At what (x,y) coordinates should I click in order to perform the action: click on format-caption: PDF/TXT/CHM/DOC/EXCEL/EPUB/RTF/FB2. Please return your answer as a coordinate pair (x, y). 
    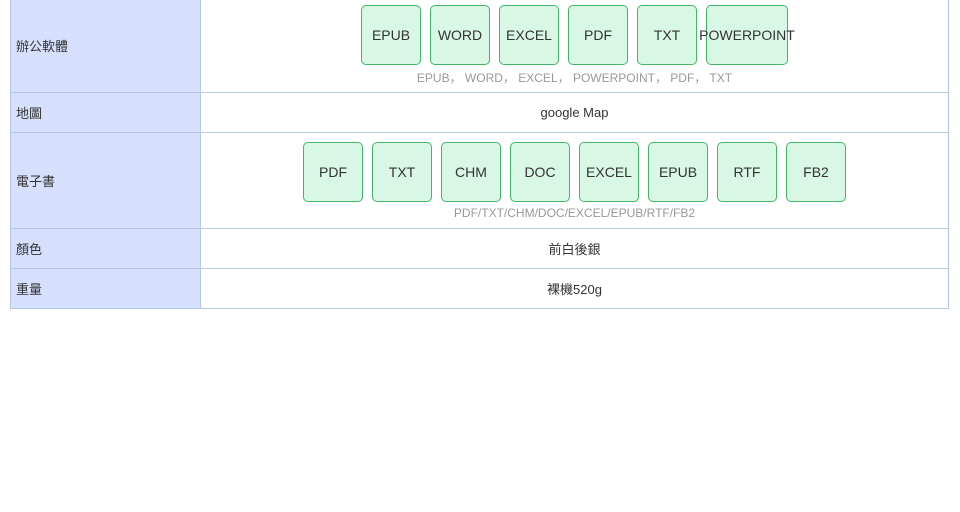
    Looking at the image, I should click on (574, 212).